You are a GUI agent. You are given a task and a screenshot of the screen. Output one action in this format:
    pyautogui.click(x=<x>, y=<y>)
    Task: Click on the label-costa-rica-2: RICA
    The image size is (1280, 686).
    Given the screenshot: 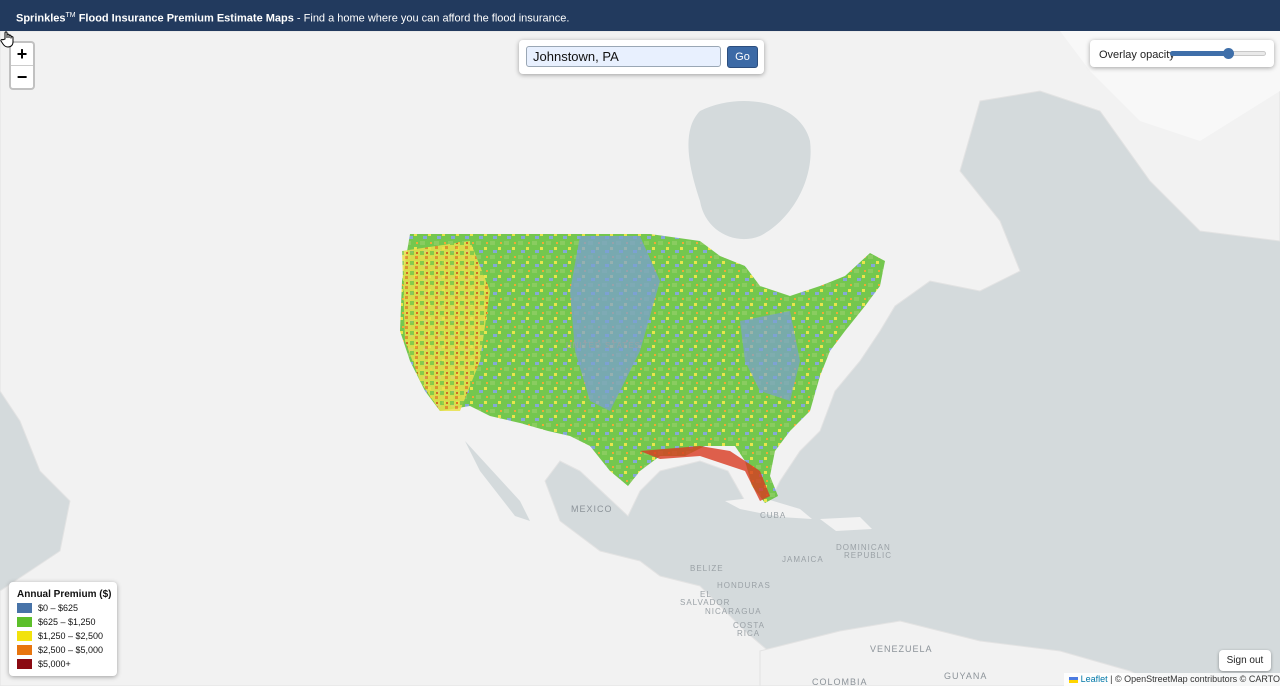 What is the action you would take?
    pyautogui.click(x=749, y=633)
    